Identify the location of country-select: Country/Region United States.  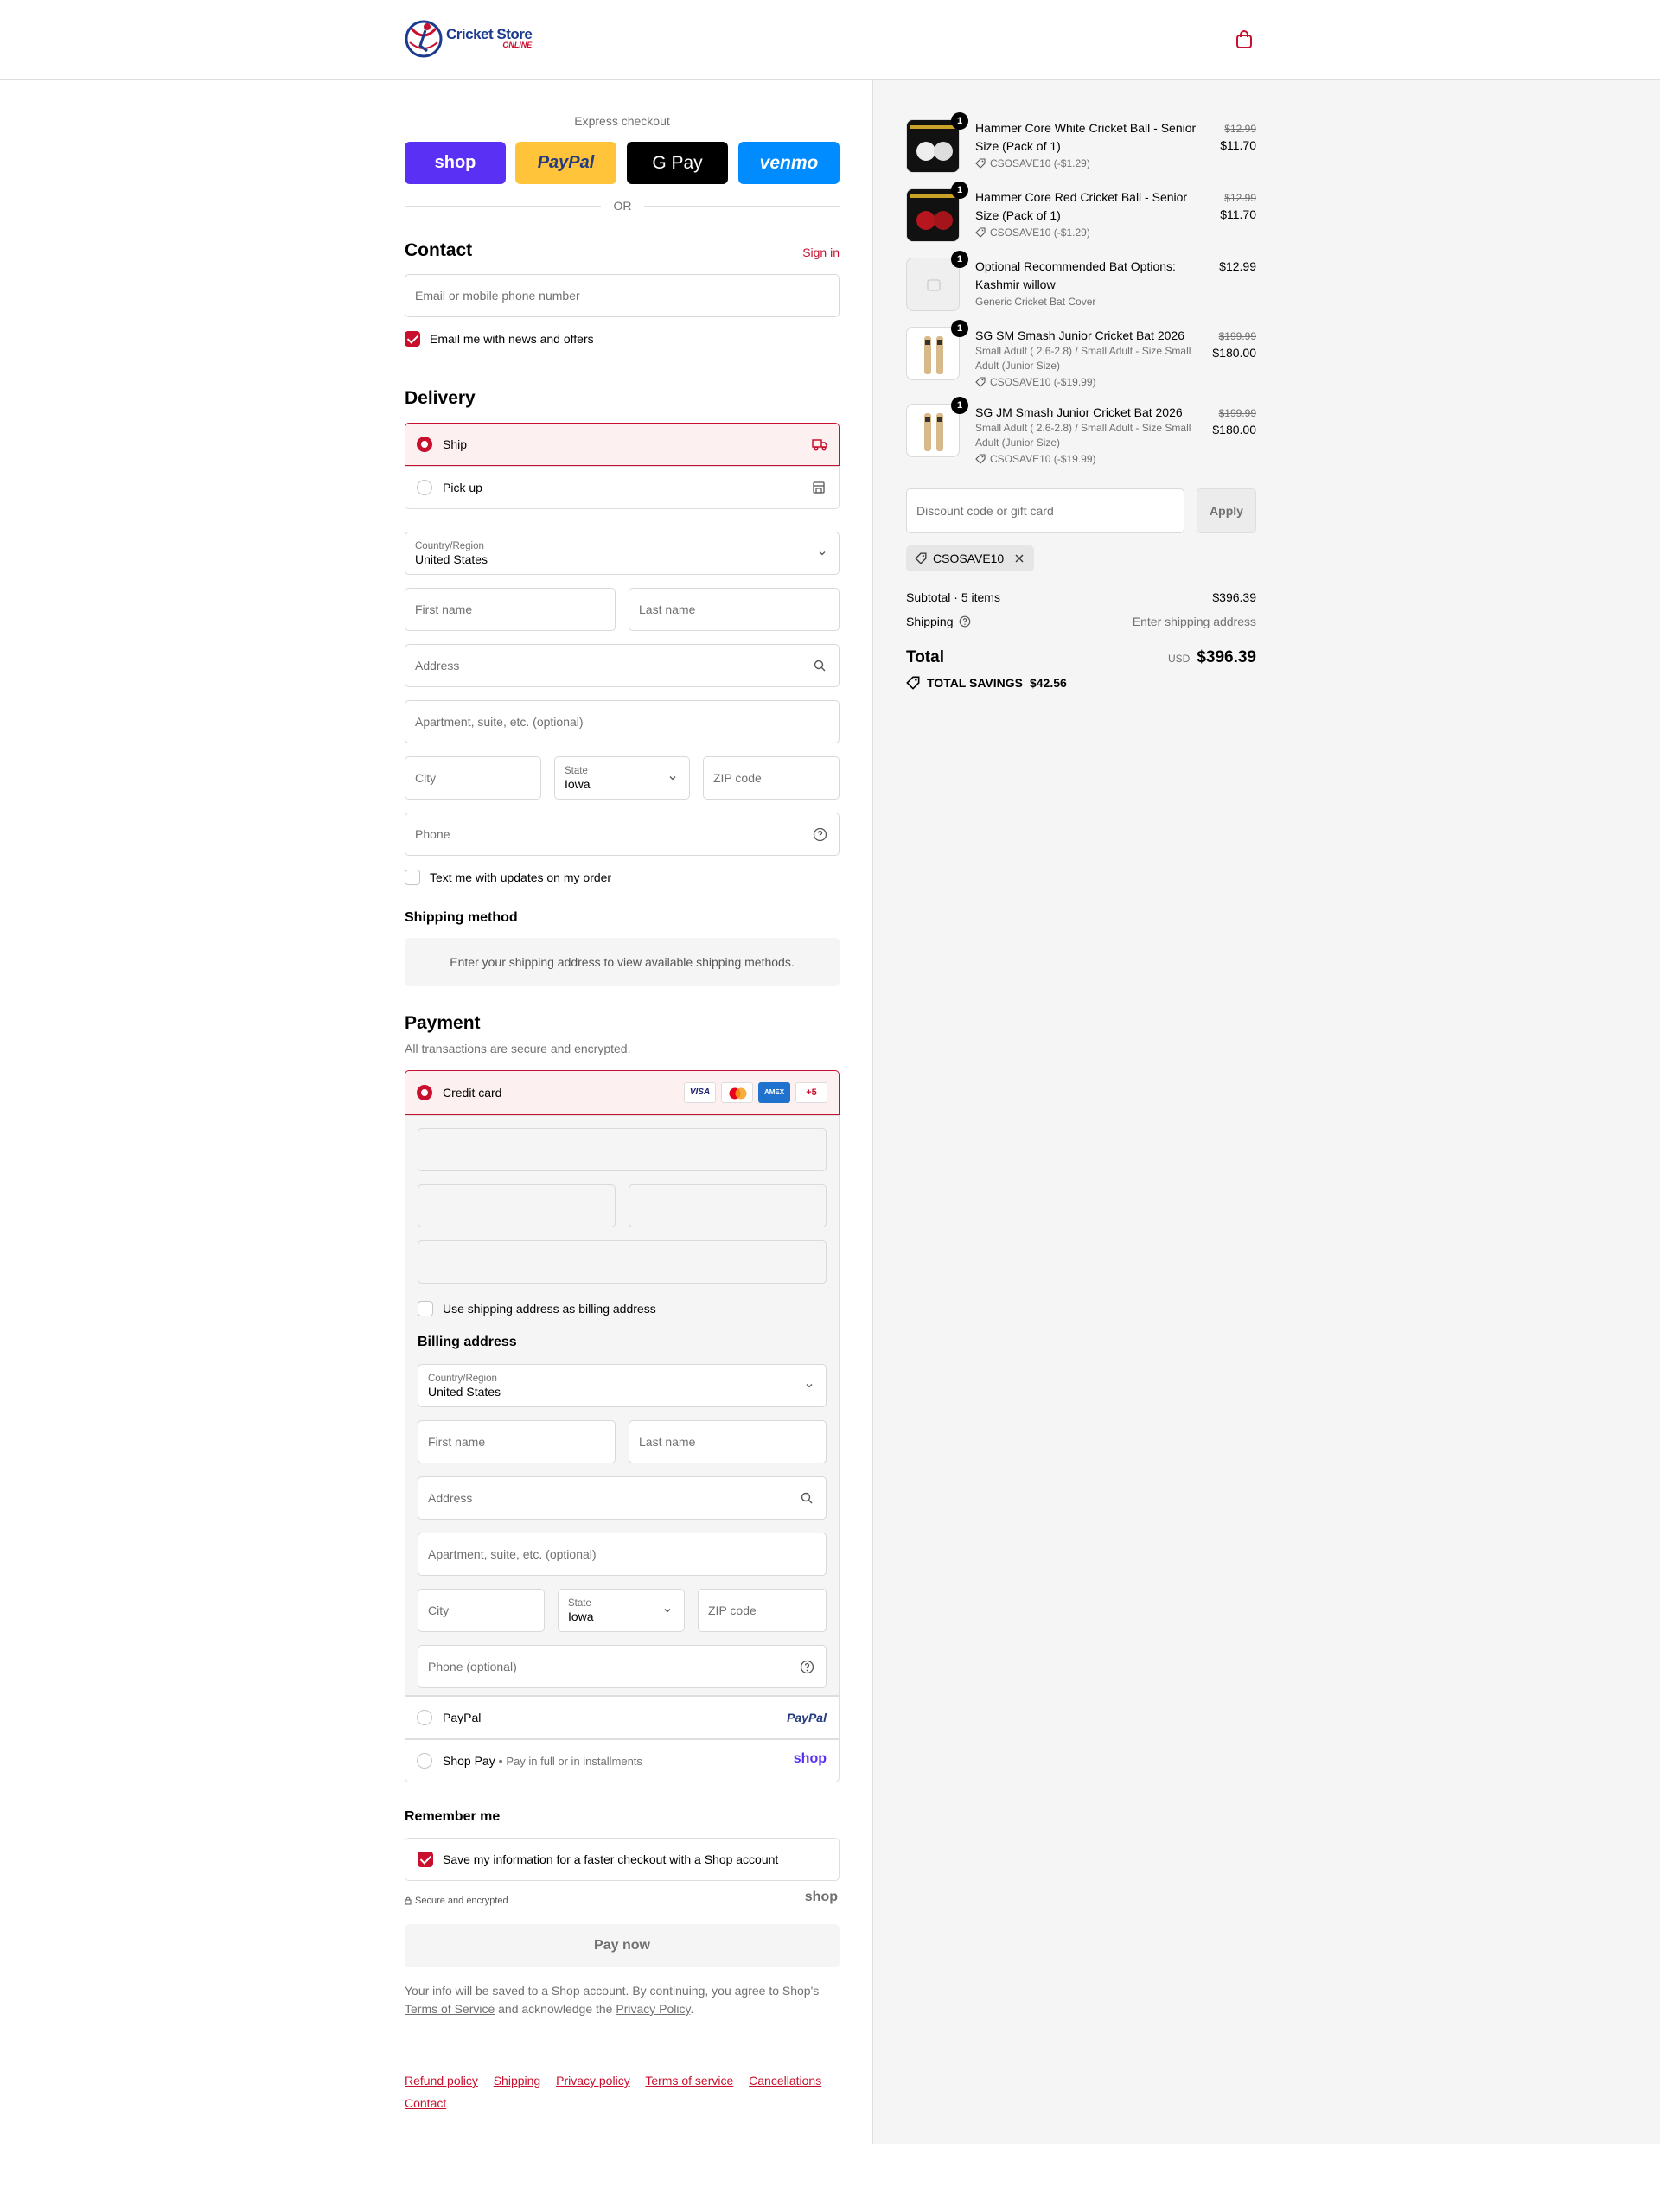
(622, 553).